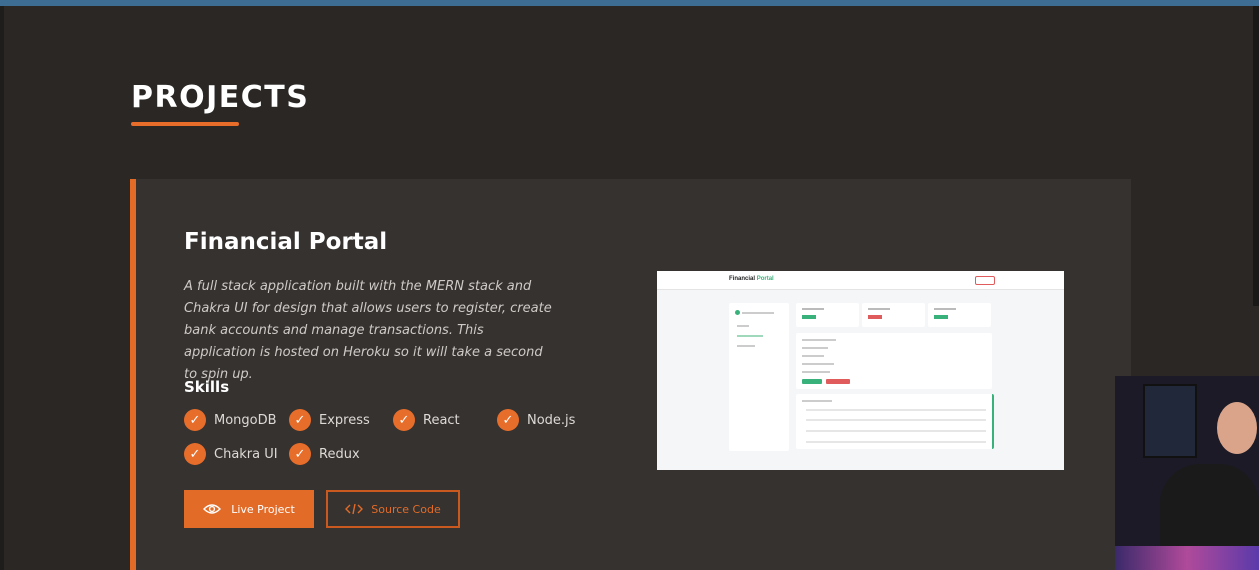 Image resolution: width=1259 pixels, height=570 pixels. I want to click on skill-item-chakra-ui: ✓ Chakra UI, so click(231, 454).